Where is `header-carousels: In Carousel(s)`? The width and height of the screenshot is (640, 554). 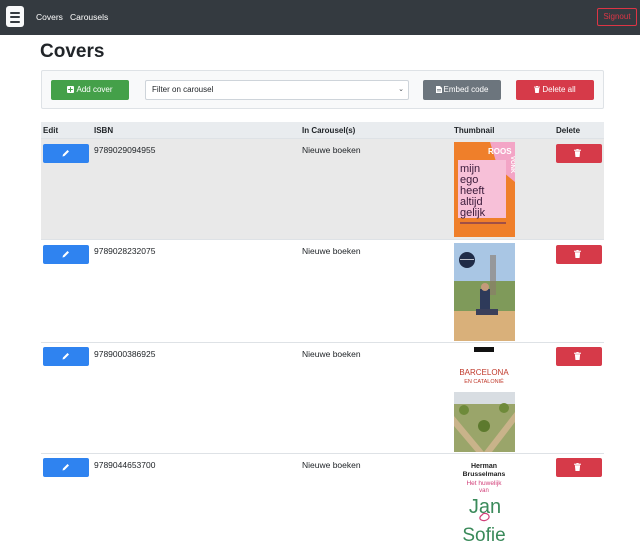
header-carousels: In Carousel(s) is located at coordinates (329, 130).